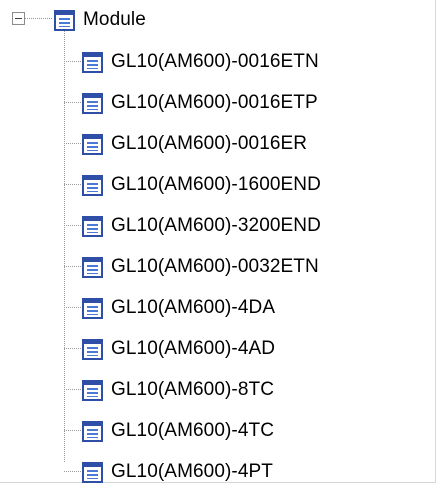  Describe the element at coordinates (214, 102) in the screenshot. I see `tree-item-label: GL10(AM600)-0016ETP` at that location.